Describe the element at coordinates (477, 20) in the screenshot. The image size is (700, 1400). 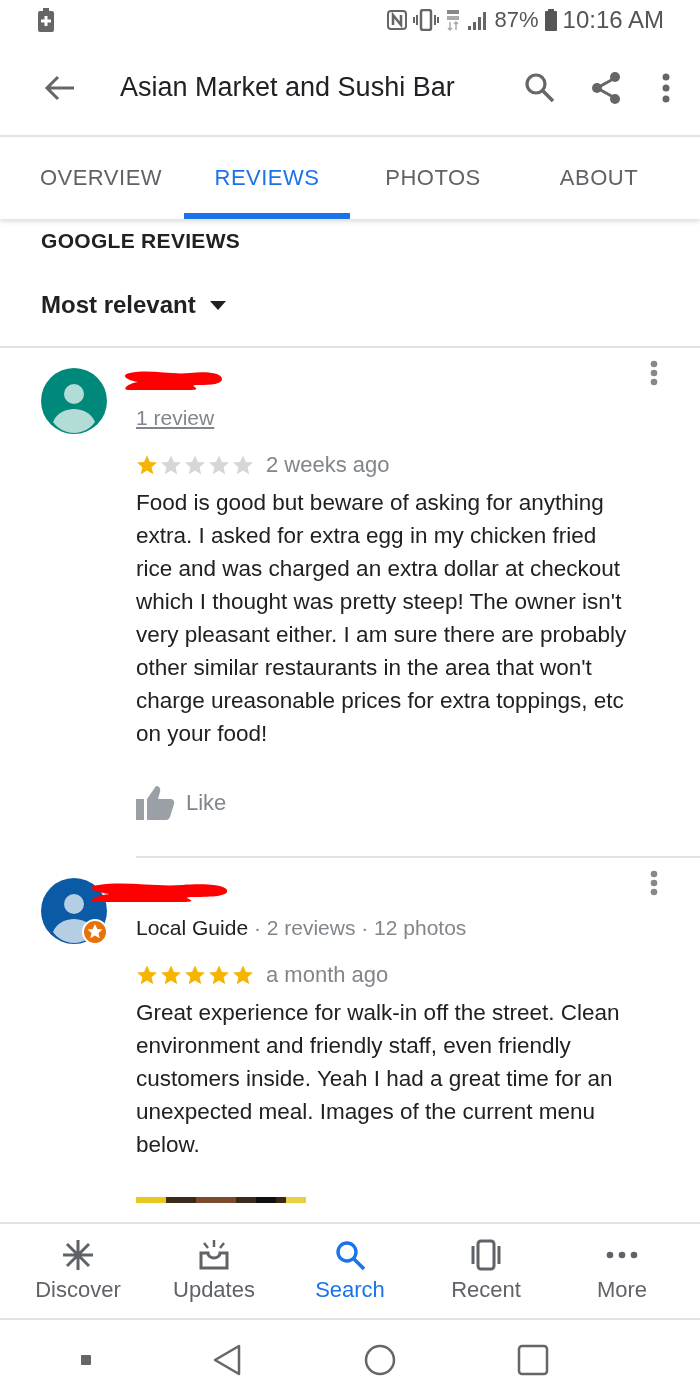
I see `signal-icon` at that location.